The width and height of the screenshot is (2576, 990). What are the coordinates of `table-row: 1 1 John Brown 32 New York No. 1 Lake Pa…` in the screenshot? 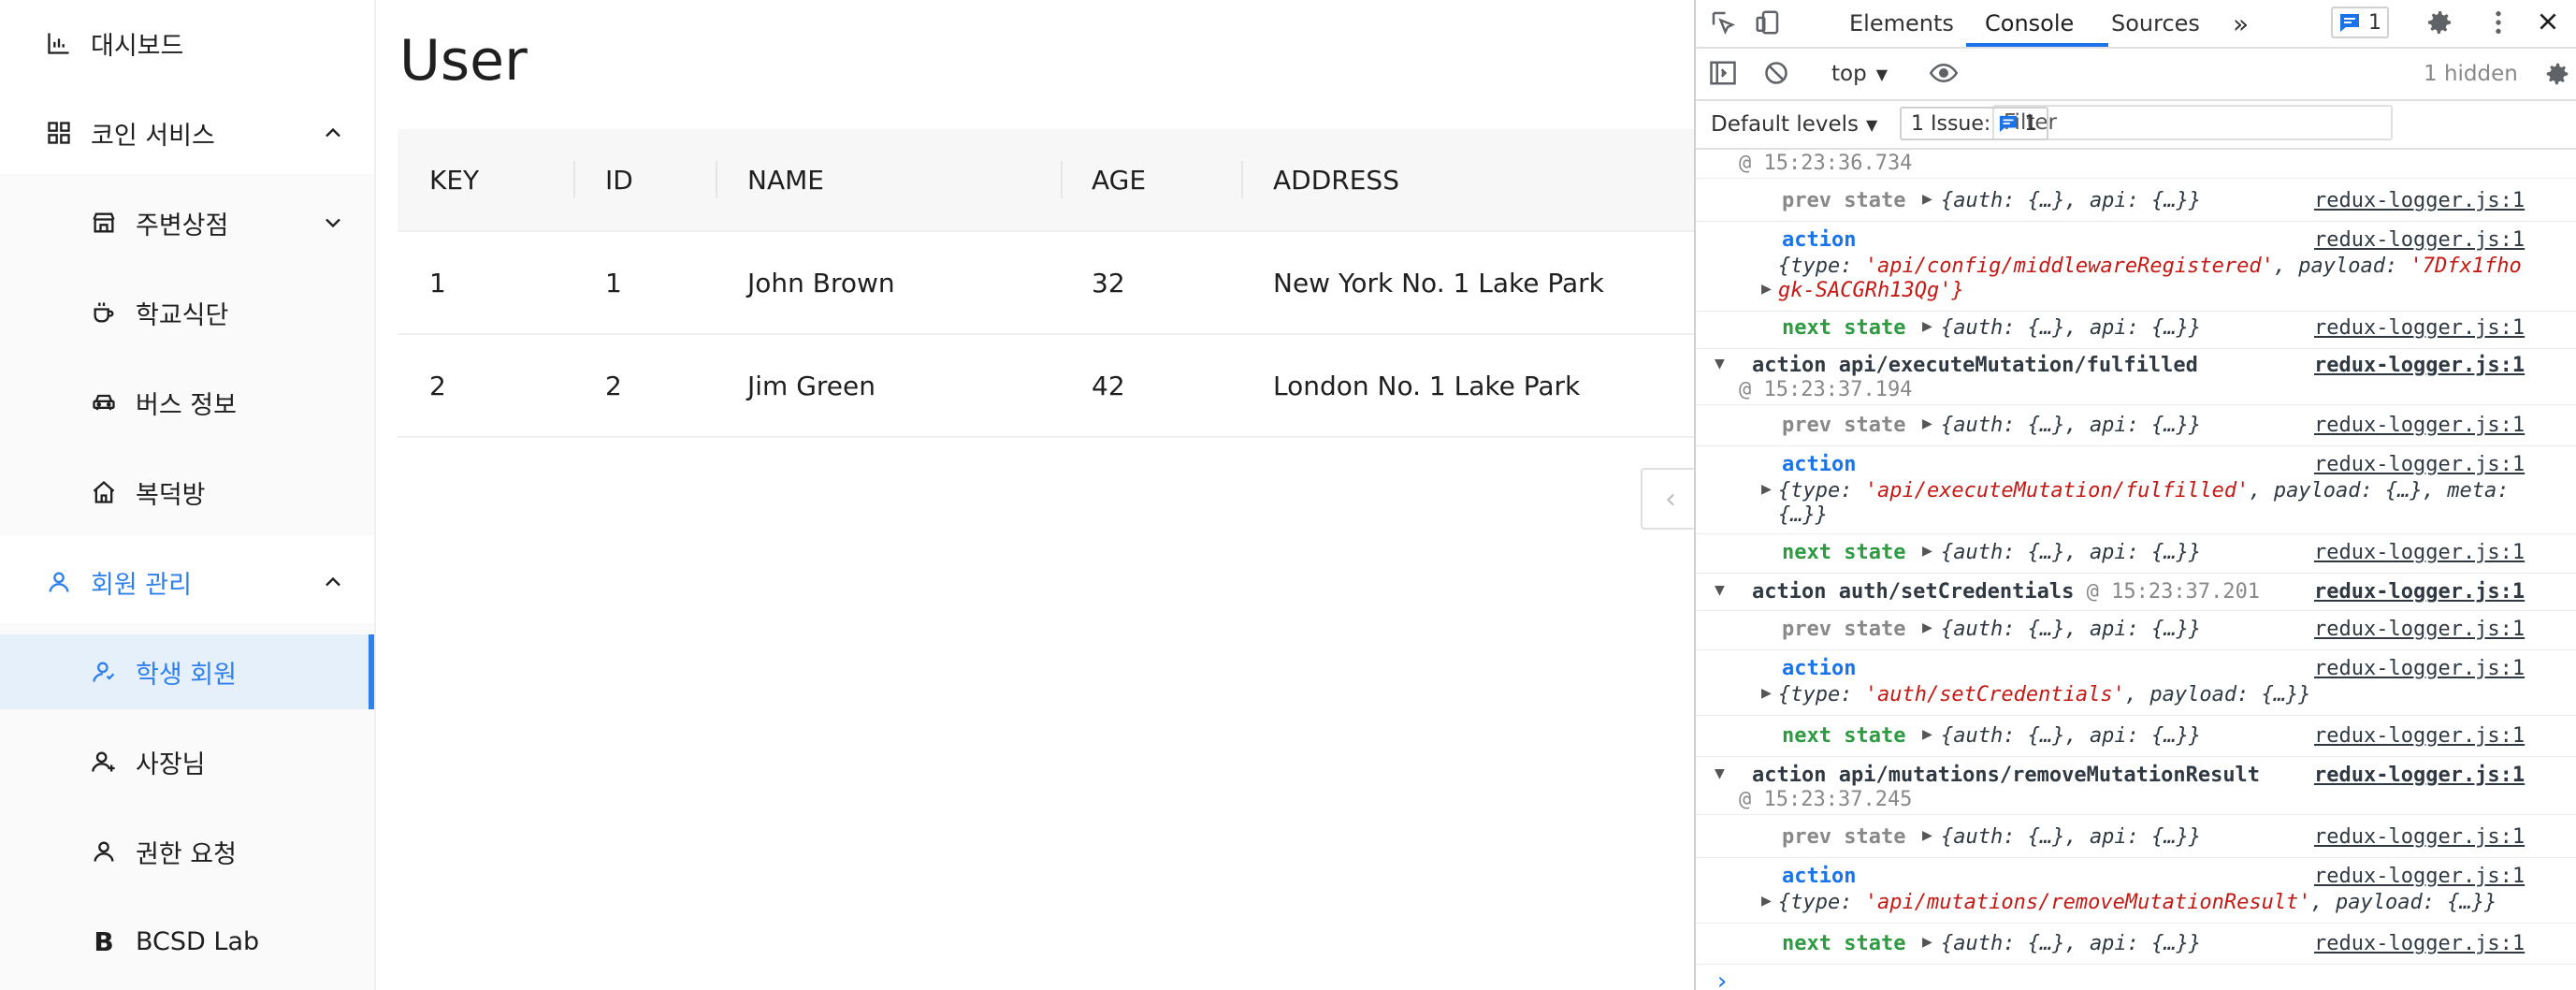 It's located at (1046, 284).